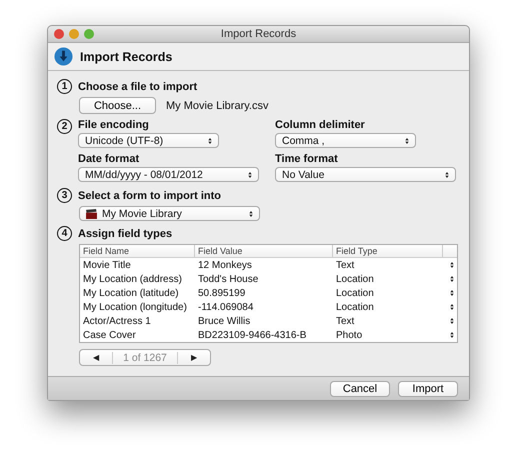 The height and width of the screenshot is (465, 512). Describe the element at coordinates (114, 125) in the screenshot. I see `step-title: File encoding` at that location.